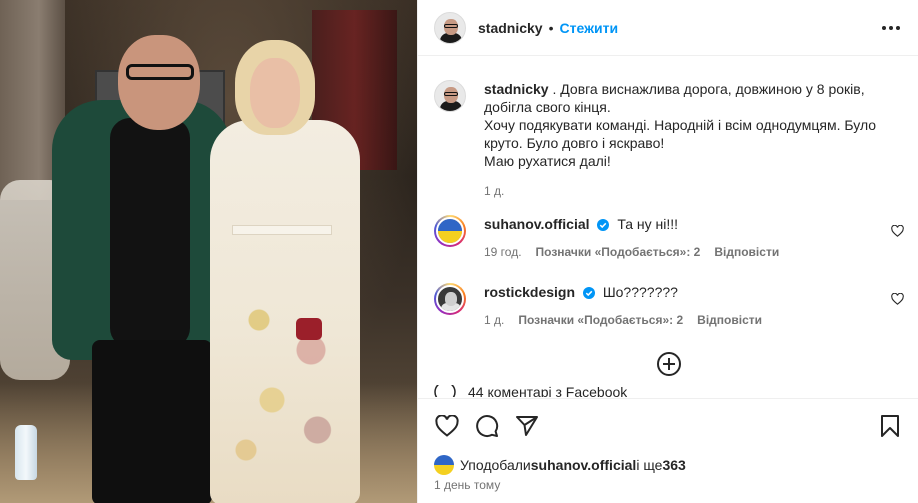 The width and height of the screenshot is (918, 503). What do you see at coordinates (467, 485) in the screenshot?
I see `post-timestamp: 1 день тому` at bounding box center [467, 485].